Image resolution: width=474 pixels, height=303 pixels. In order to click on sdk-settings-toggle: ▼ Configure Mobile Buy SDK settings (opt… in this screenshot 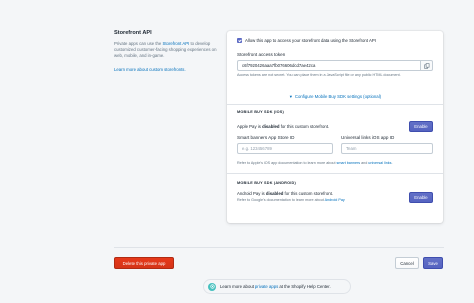, I will do `click(335, 96)`.